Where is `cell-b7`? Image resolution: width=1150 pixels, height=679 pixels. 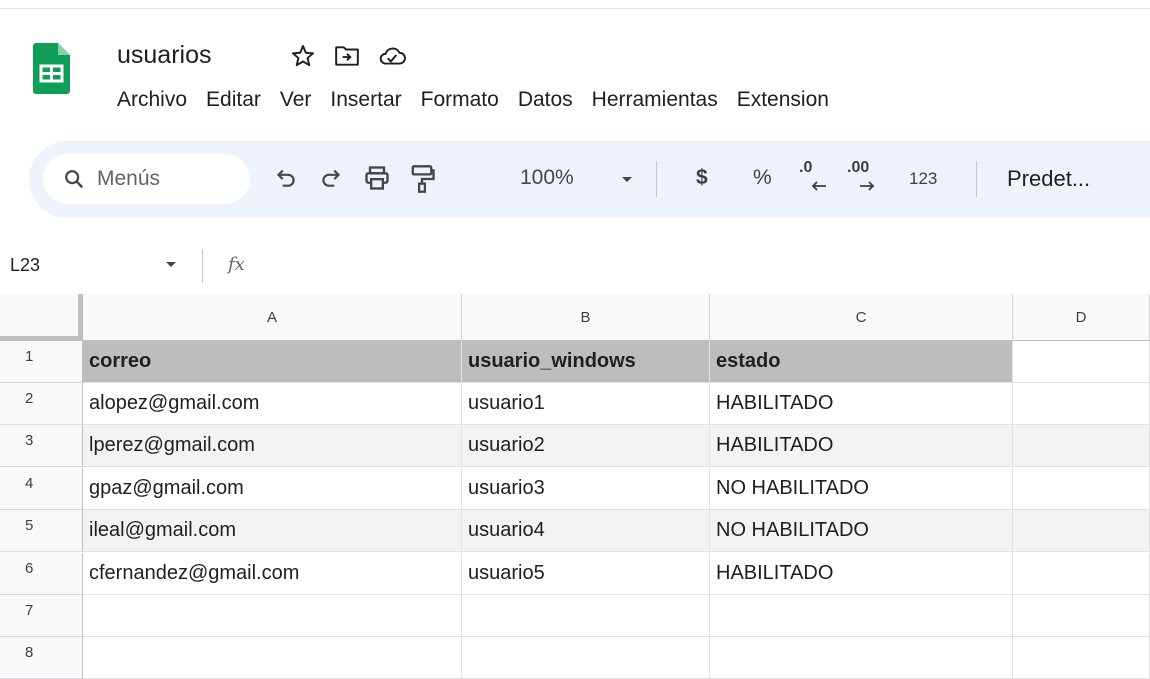 cell-b7 is located at coordinates (586, 616).